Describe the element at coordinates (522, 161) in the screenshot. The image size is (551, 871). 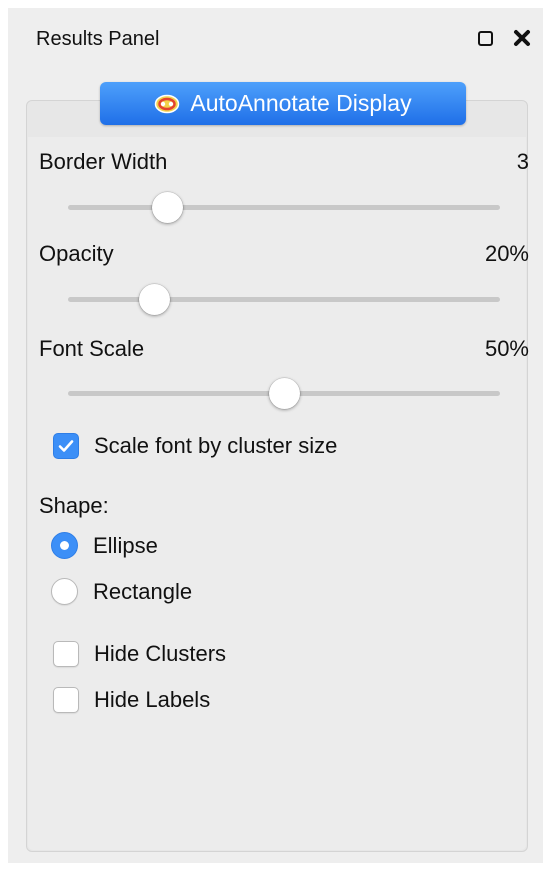
I see `border-width-value: 3` at that location.